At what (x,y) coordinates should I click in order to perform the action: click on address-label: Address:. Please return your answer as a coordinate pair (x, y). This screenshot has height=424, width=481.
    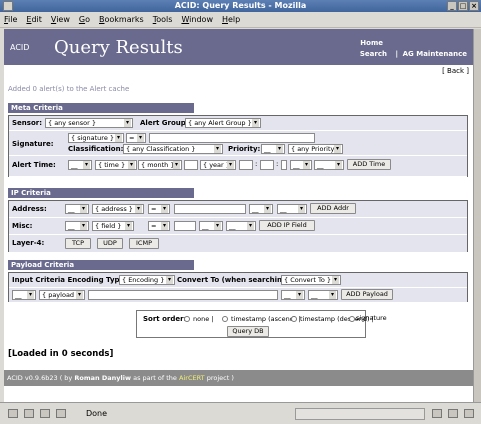
    Looking at the image, I should click on (29, 209).